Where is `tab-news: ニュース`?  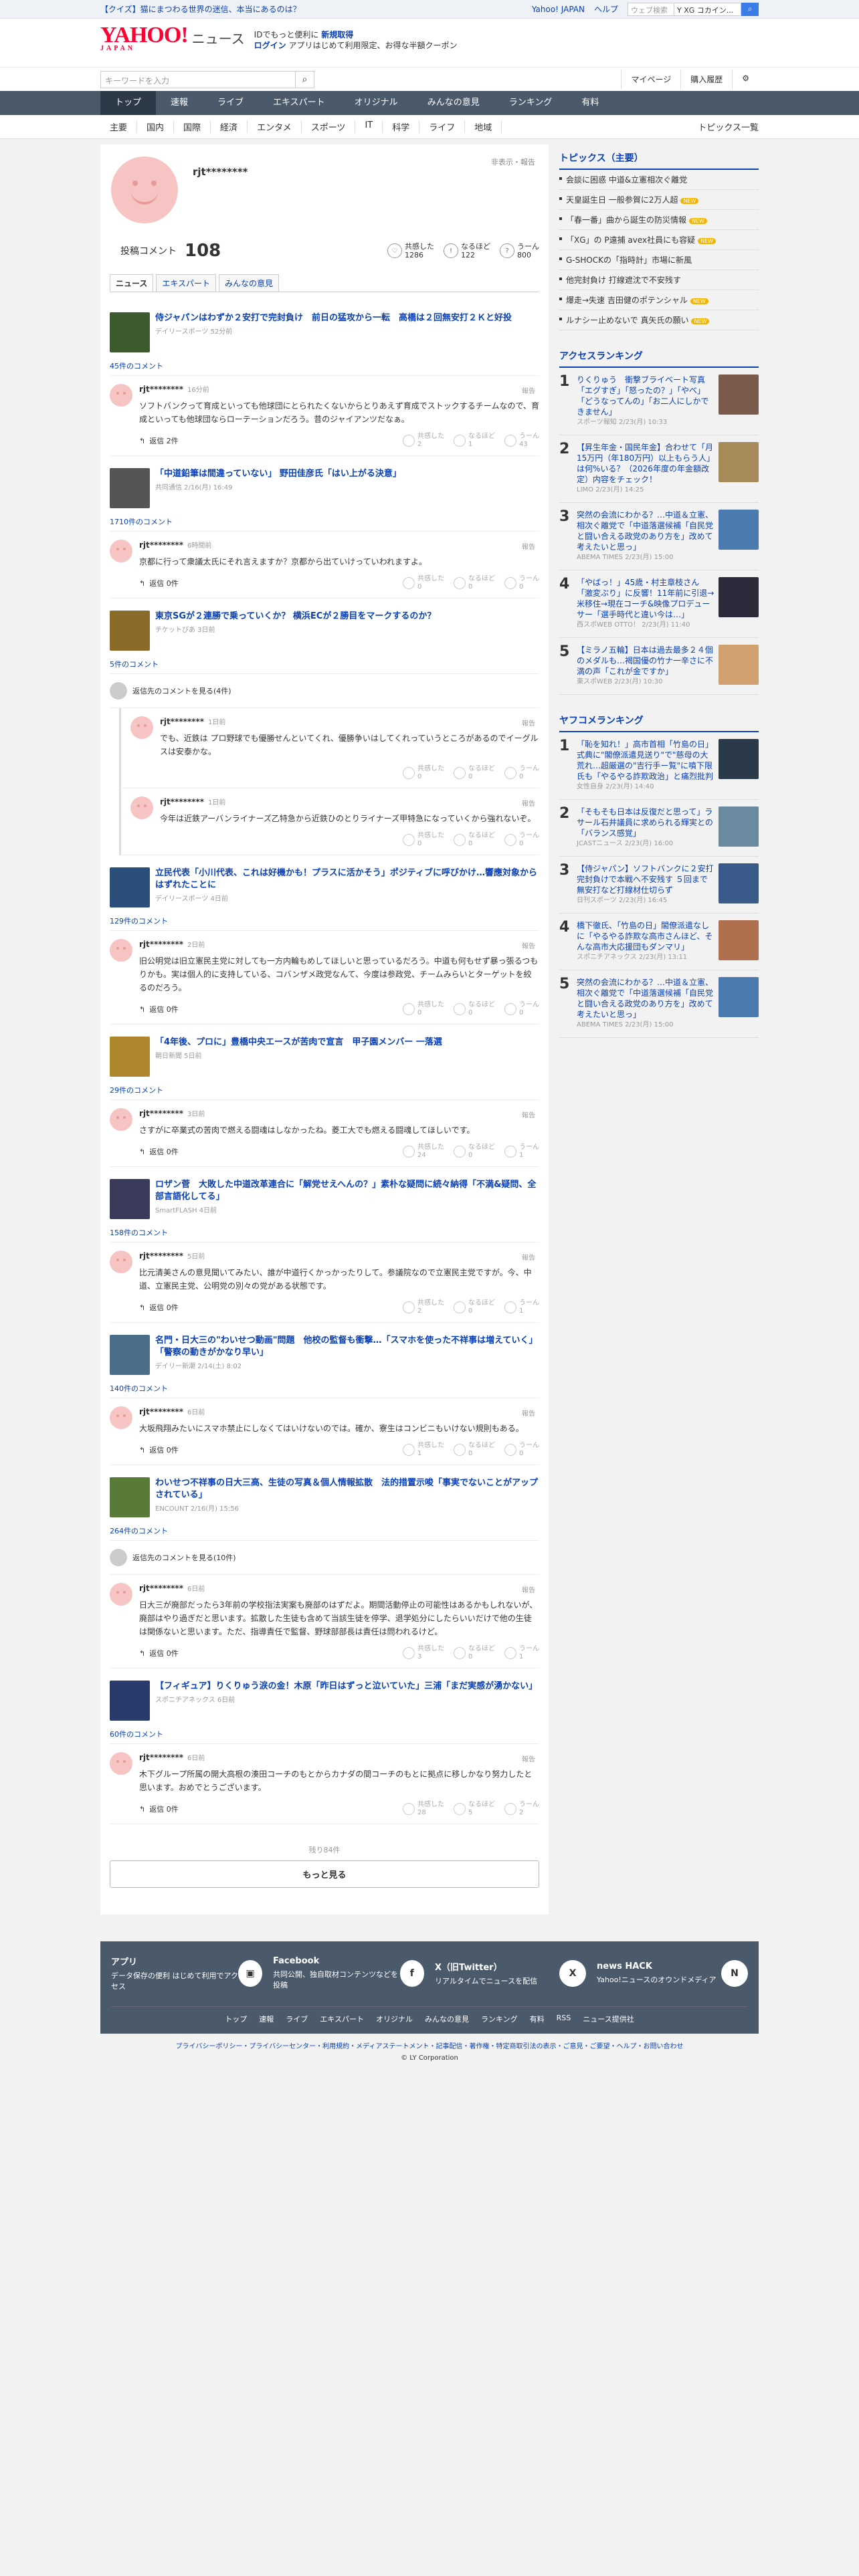 tab-news: ニュース is located at coordinates (132, 283).